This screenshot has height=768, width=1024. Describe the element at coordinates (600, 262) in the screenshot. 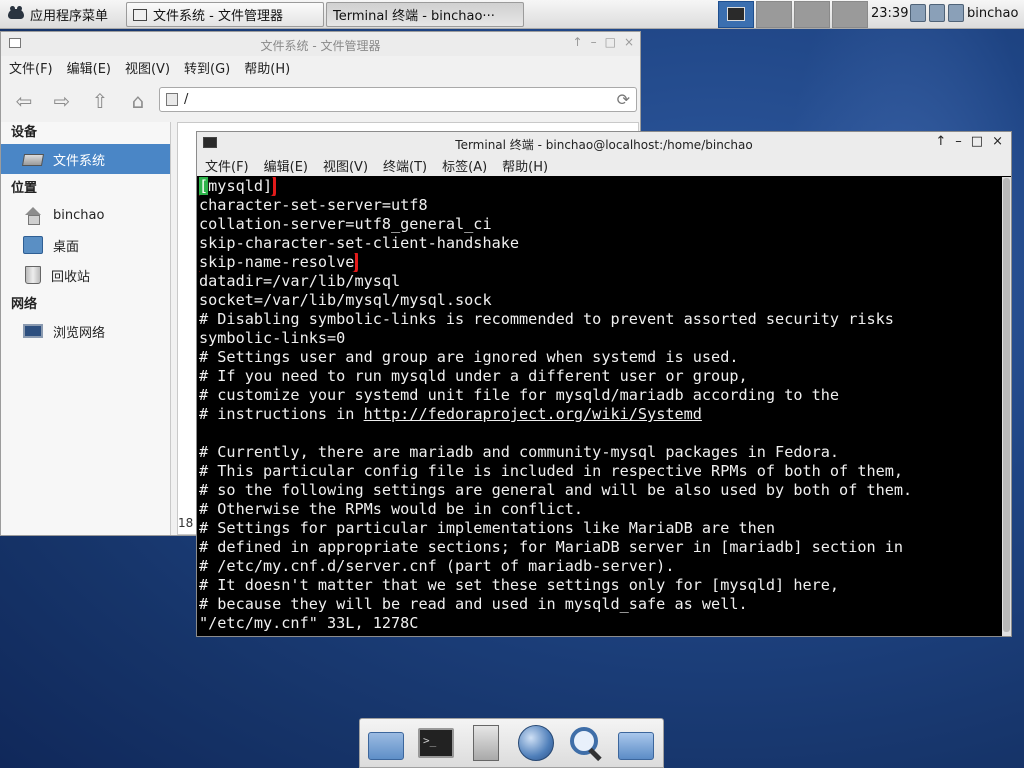

I see `terminal-line: skip-name-resolve` at that location.